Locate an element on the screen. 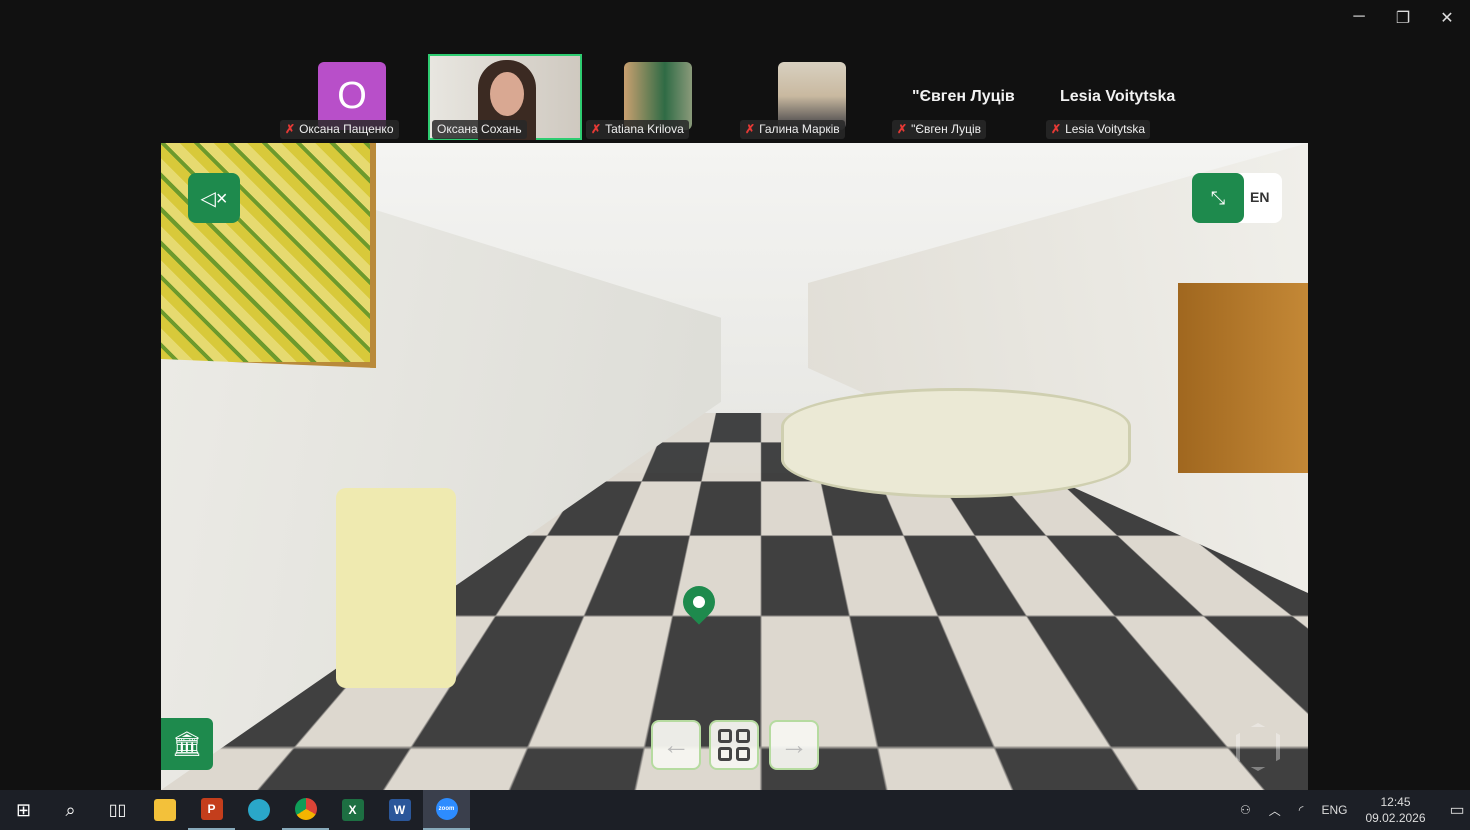 The image size is (1470, 830). fullscreen-lang-group: ⤡ EN is located at coordinates (1237, 198).